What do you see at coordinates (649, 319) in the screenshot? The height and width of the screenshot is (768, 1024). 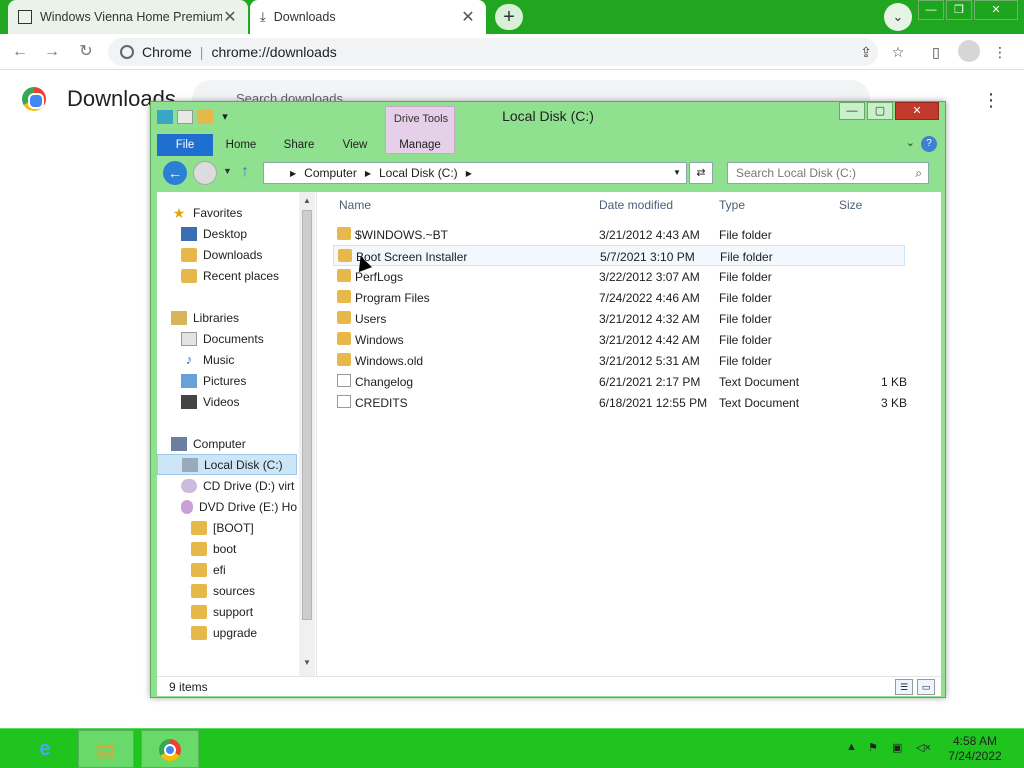 I see `file-date: 3/21/2012 4:32 AM` at bounding box center [649, 319].